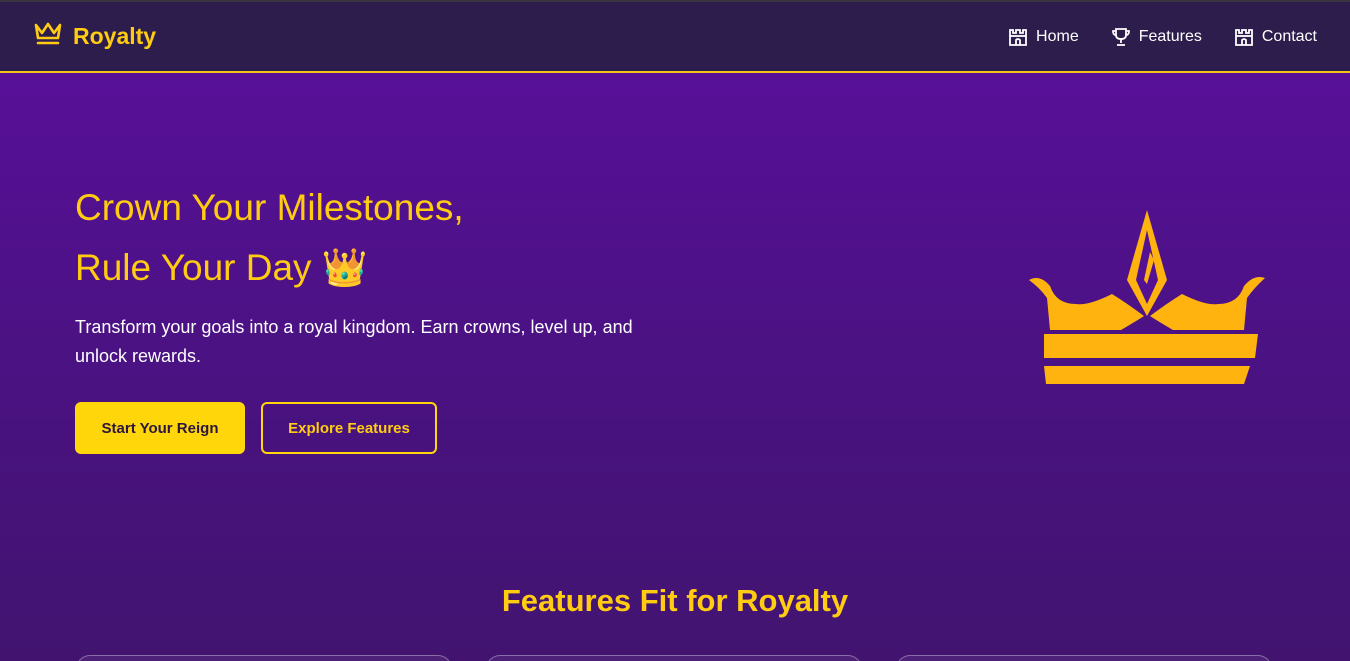 Image resolution: width=1350 pixels, height=661 pixels. I want to click on main-nav: Home Features Contact, so click(1162, 37).